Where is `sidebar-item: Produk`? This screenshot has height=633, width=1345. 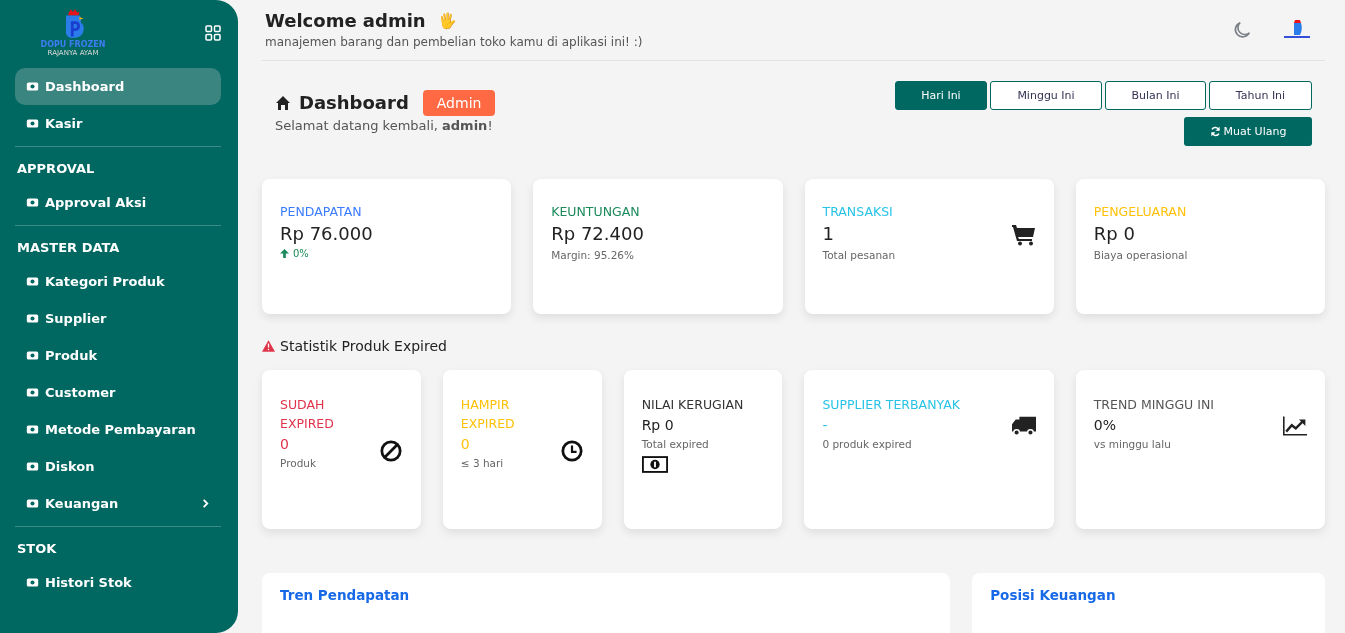 sidebar-item: Produk is located at coordinates (118, 355).